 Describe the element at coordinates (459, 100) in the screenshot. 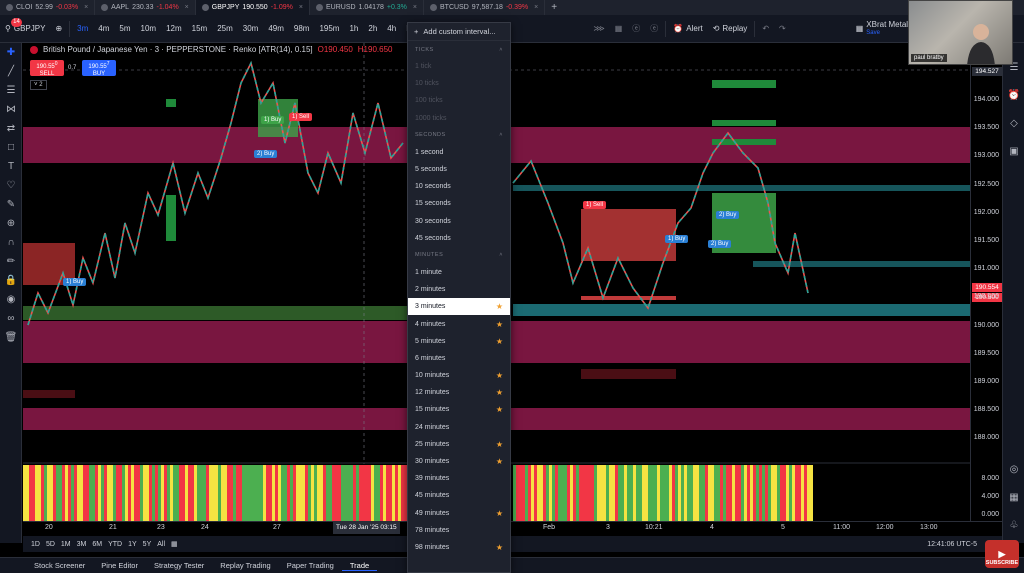

I see `interval-option: 100 ticks` at that location.